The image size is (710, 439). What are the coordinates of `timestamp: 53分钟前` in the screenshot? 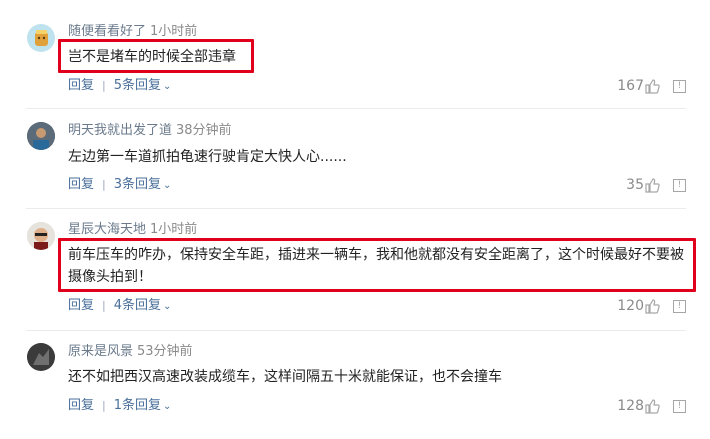 It's located at (165, 351).